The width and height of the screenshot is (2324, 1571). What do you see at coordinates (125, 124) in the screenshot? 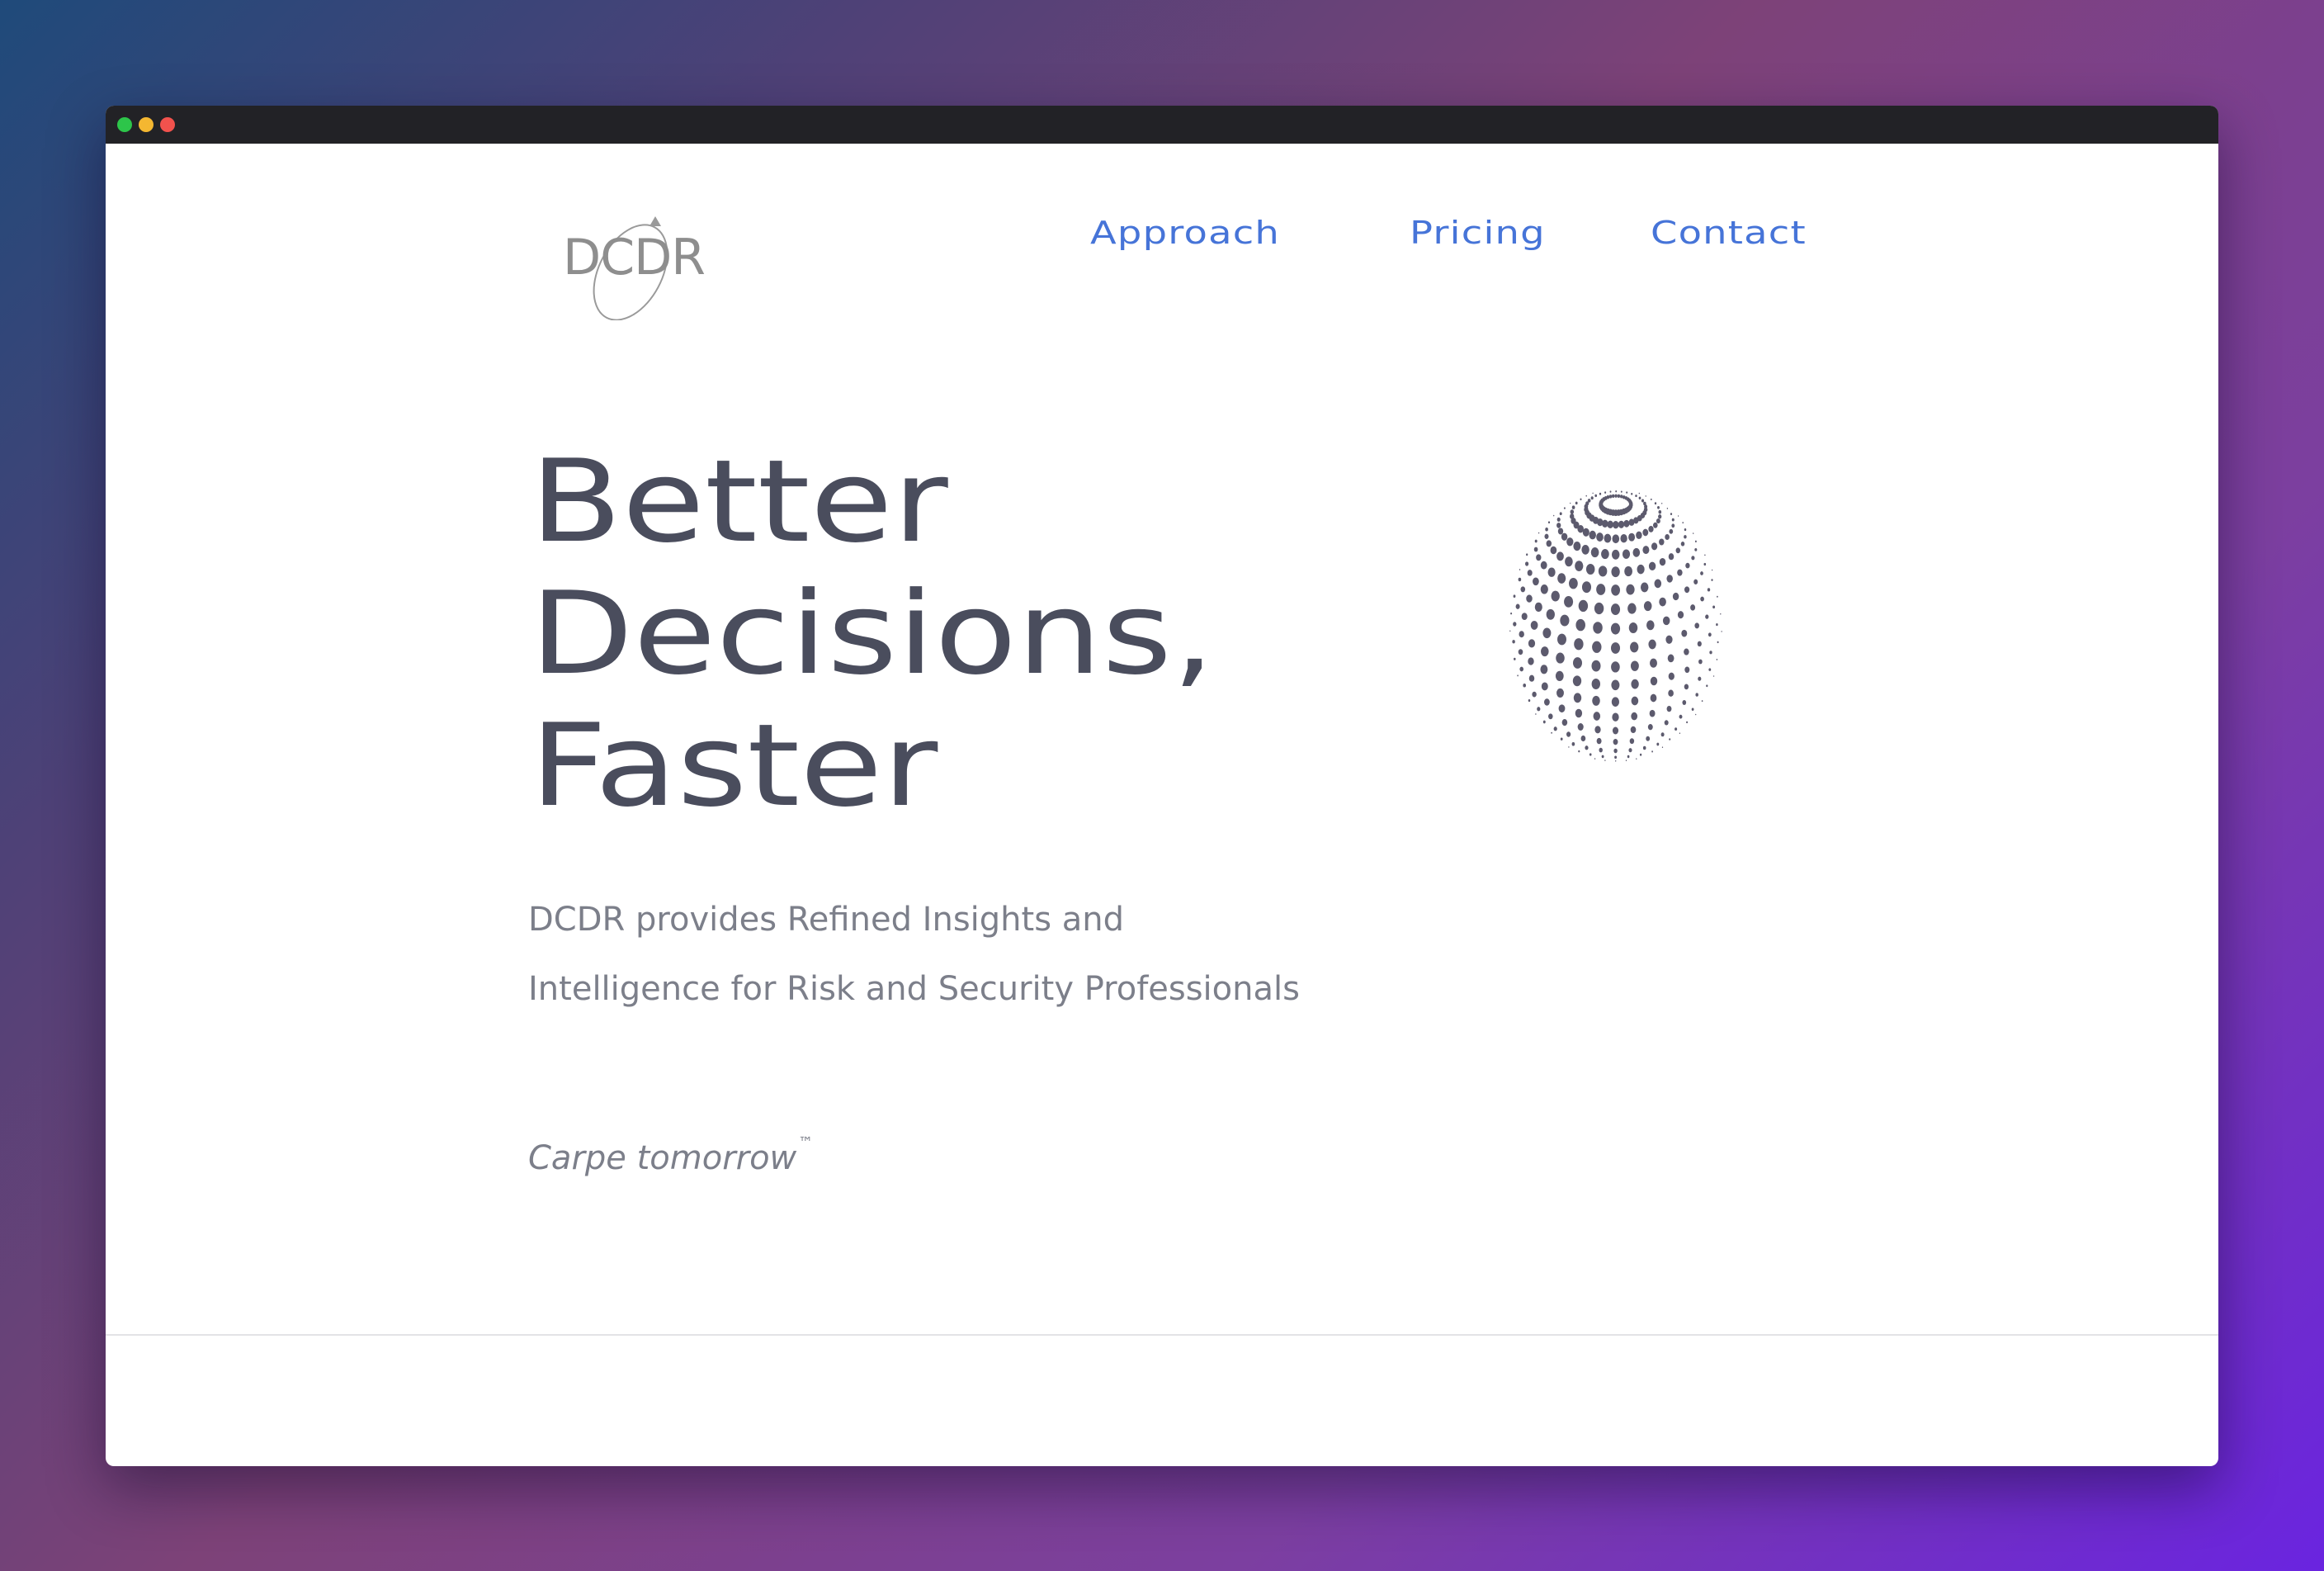
I see `window-control-green` at bounding box center [125, 124].